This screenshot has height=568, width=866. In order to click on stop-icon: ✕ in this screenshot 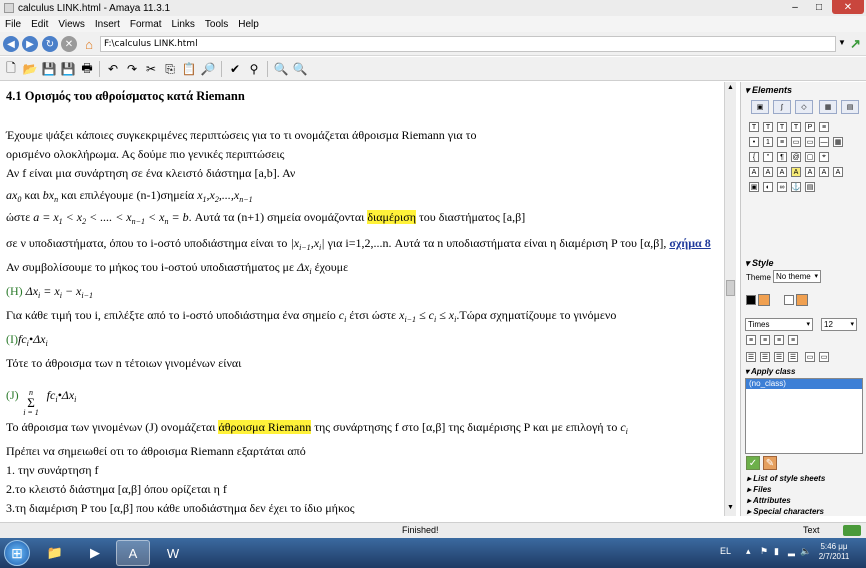, I will do `click(69, 44)`.